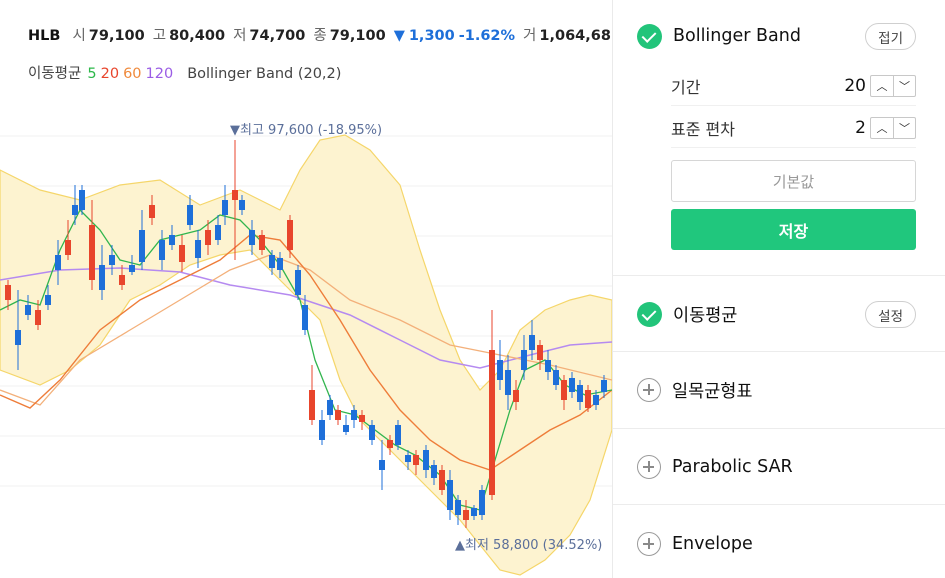  I want to click on volume-value: 1,064,682, so click(575, 36).